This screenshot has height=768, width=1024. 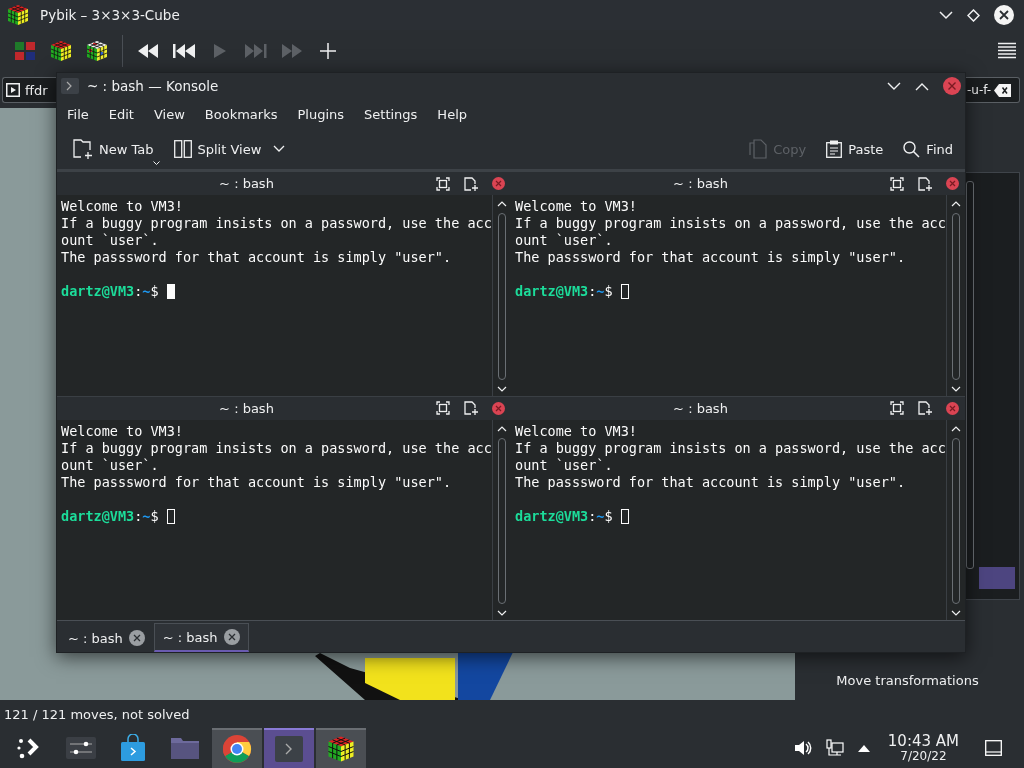 What do you see at coordinates (923, 741) in the screenshot?
I see `clock-time: 10:43 AM` at bounding box center [923, 741].